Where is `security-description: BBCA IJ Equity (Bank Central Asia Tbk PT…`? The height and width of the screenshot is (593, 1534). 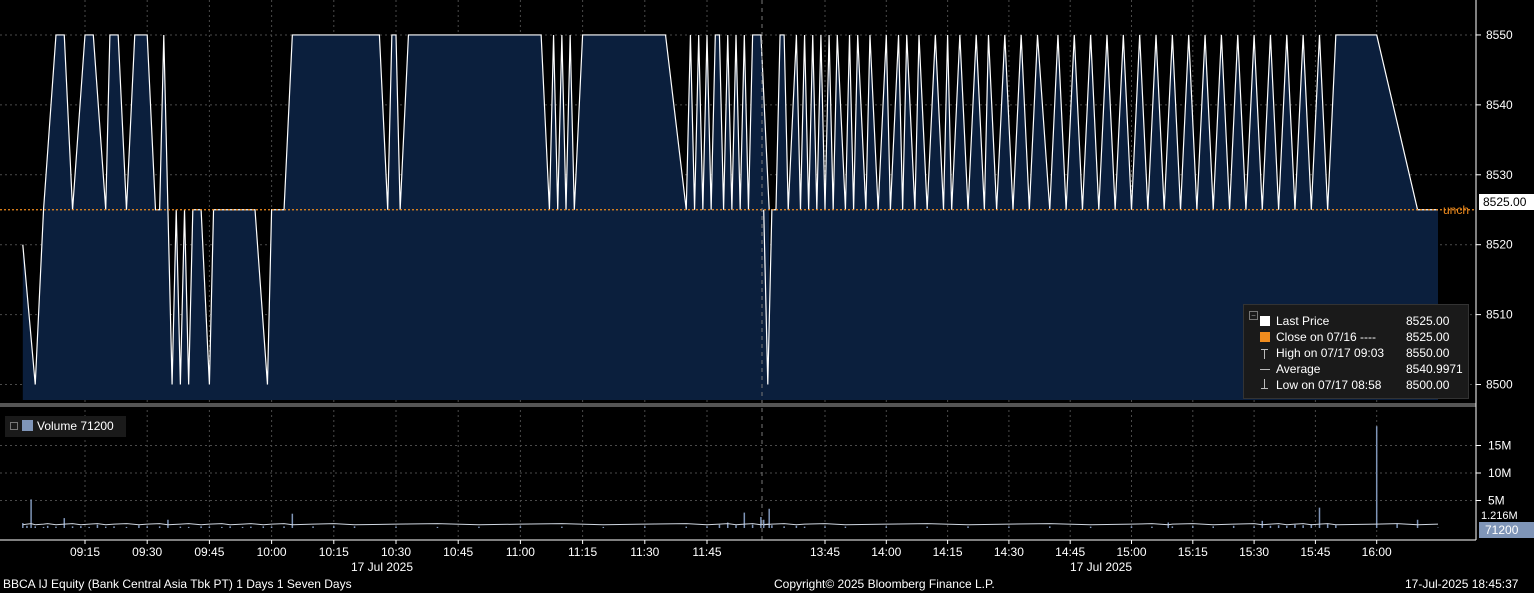
security-description: BBCA IJ Equity (Bank Central Asia Tbk PT… is located at coordinates (177, 584).